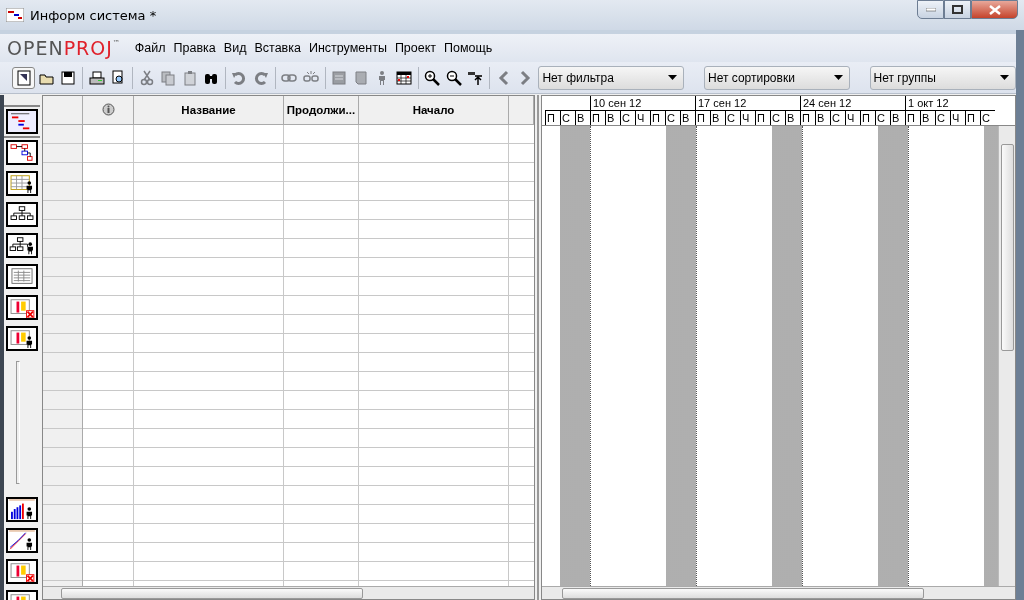 This screenshot has height=600, width=1024. What do you see at coordinates (22, 245) in the screenshot?
I see `tree-chart-person-icon` at bounding box center [22, 245].